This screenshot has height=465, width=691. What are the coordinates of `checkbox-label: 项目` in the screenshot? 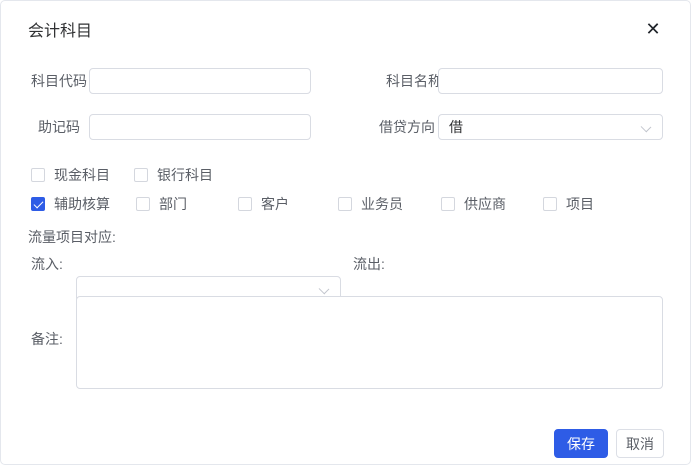 It's located at (580, 204).